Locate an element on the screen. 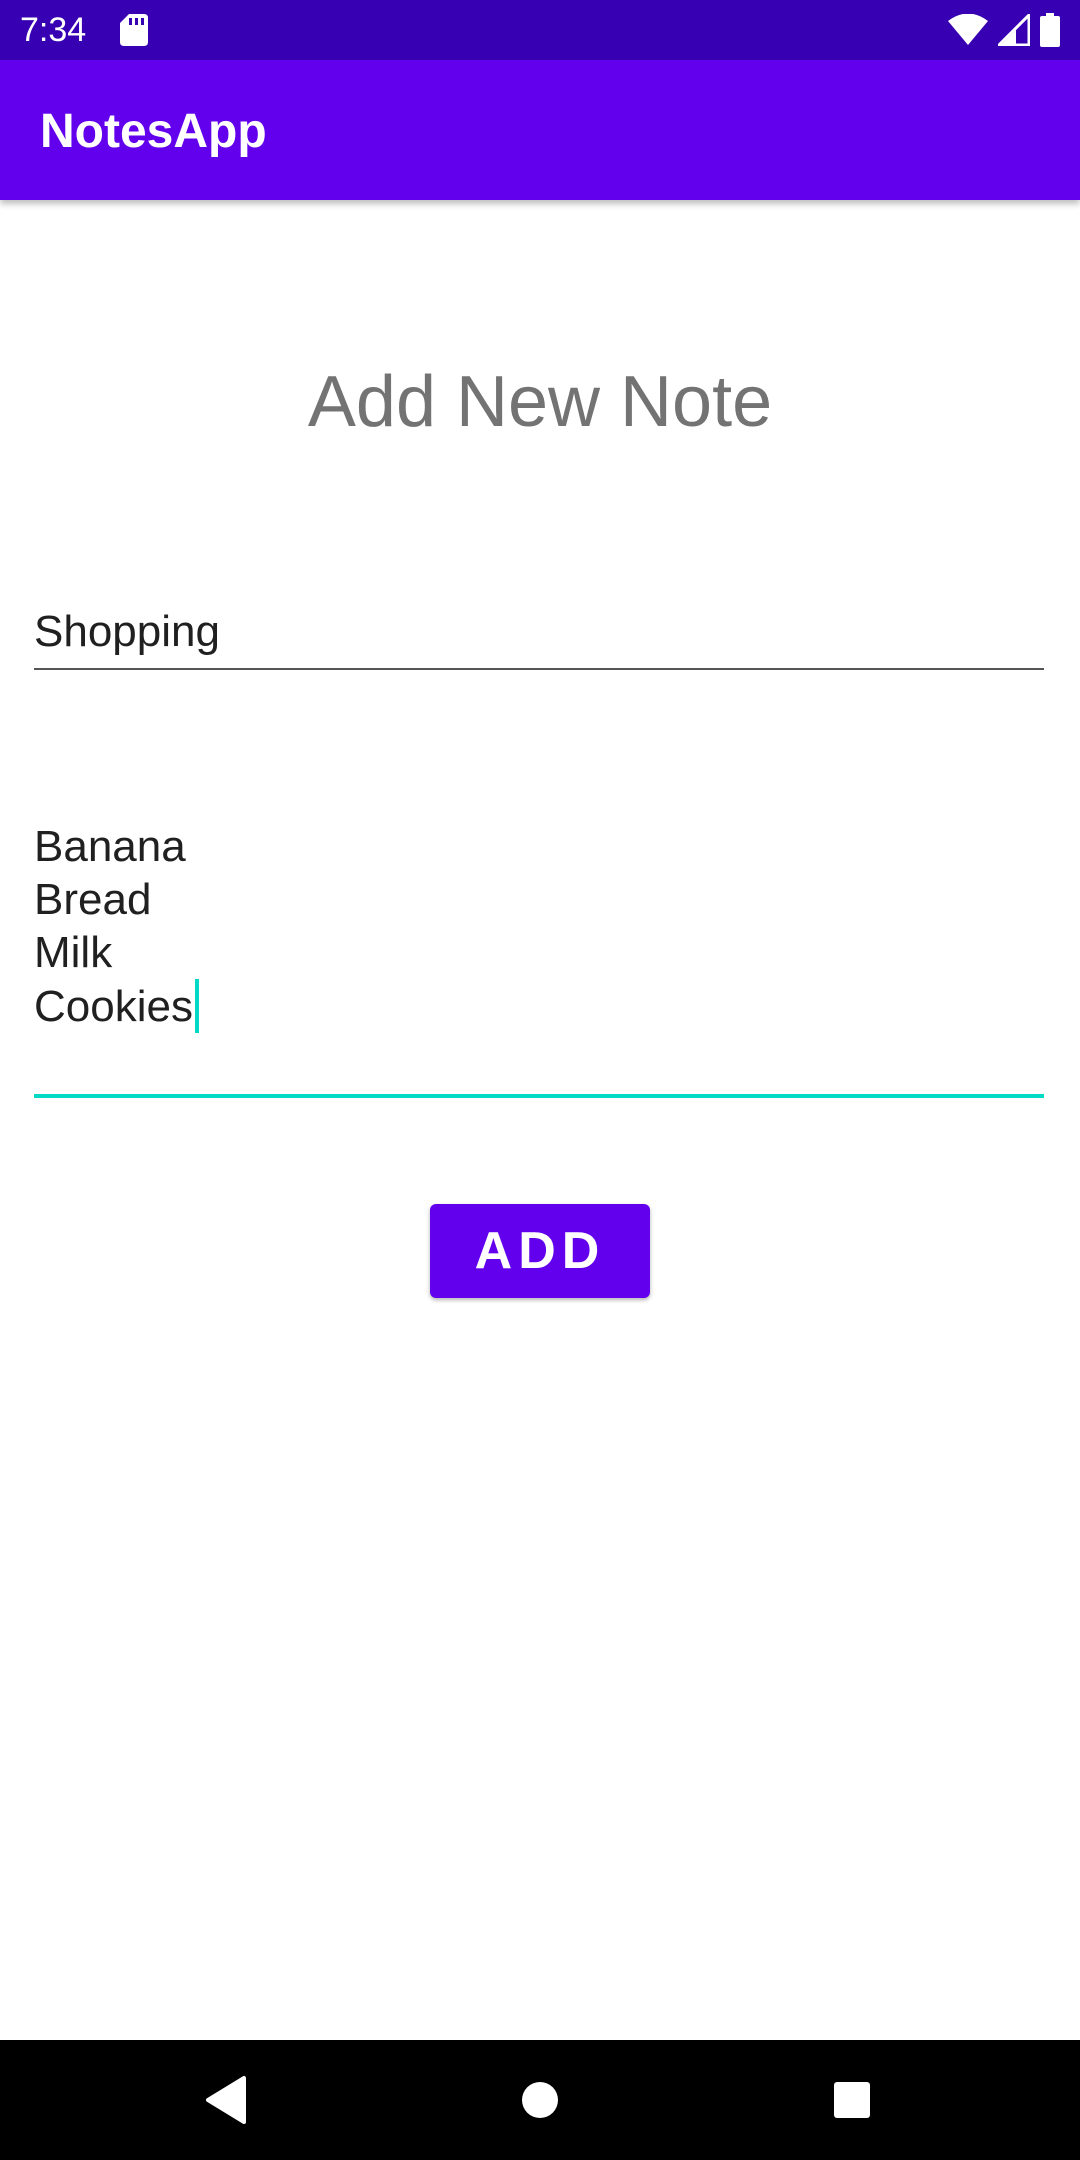 This screenshot has width=1080, height=2160. wifi-icon is located at coordinates (968, 29).